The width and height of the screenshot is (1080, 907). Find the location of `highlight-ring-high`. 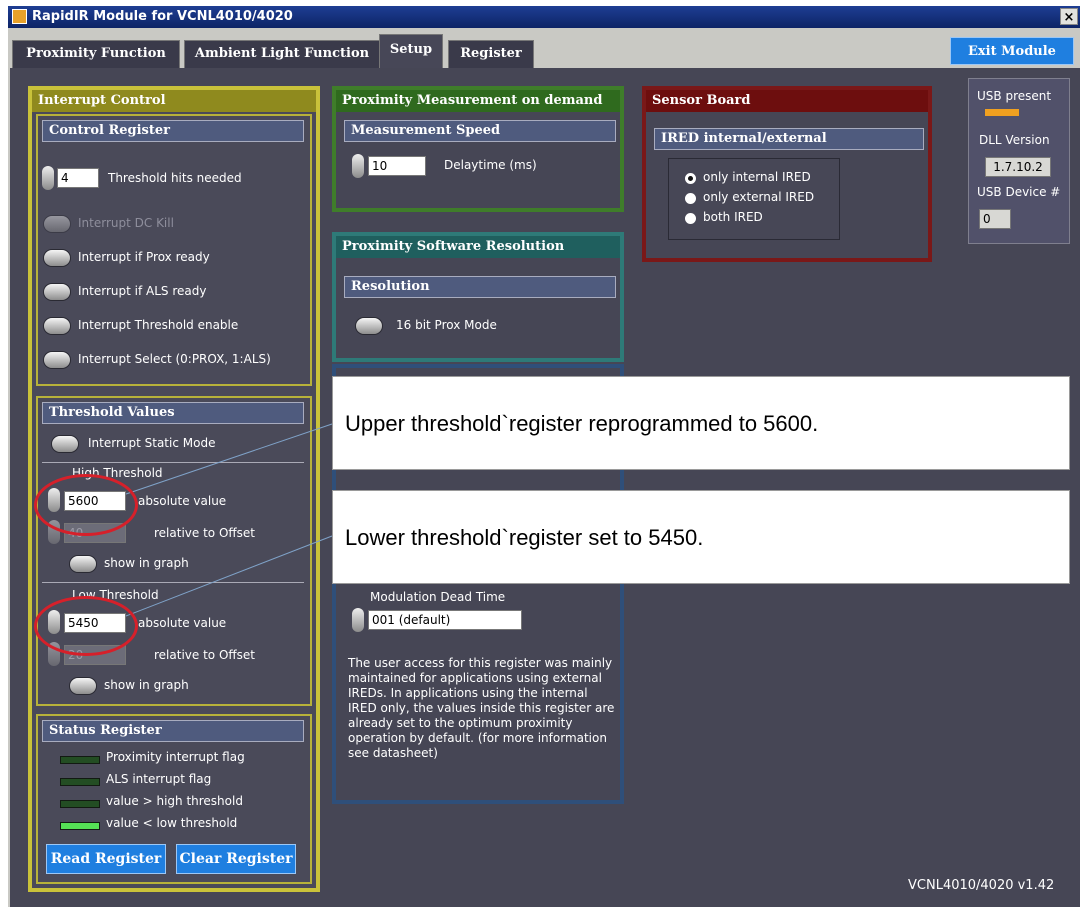

highlight-ring-high is located at coordinates (86, 505).